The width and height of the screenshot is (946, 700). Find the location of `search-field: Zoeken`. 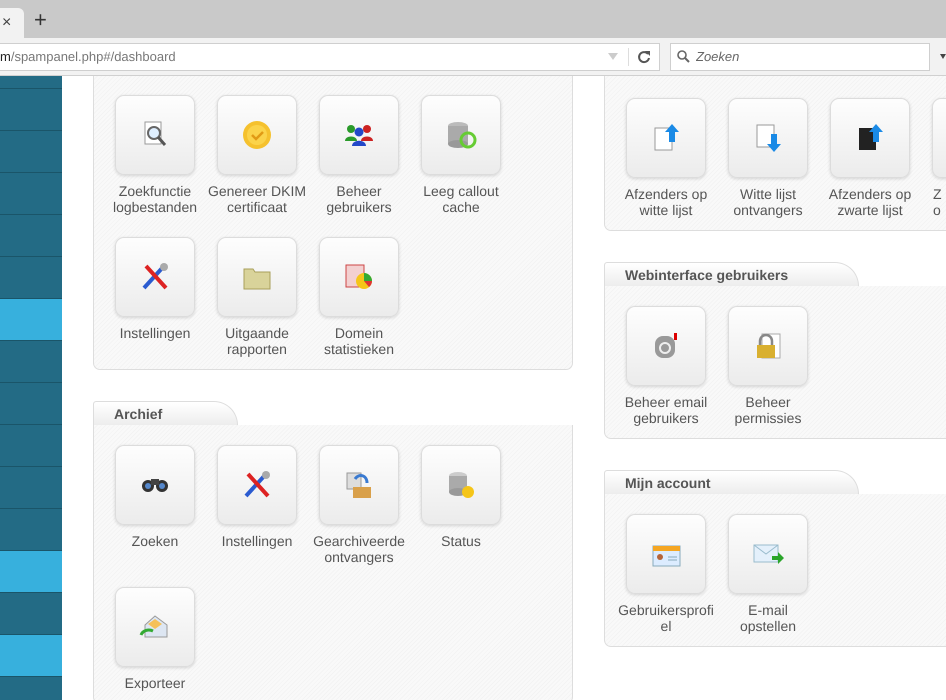

search-field: Zoeken is located at coordinates (800, 56).